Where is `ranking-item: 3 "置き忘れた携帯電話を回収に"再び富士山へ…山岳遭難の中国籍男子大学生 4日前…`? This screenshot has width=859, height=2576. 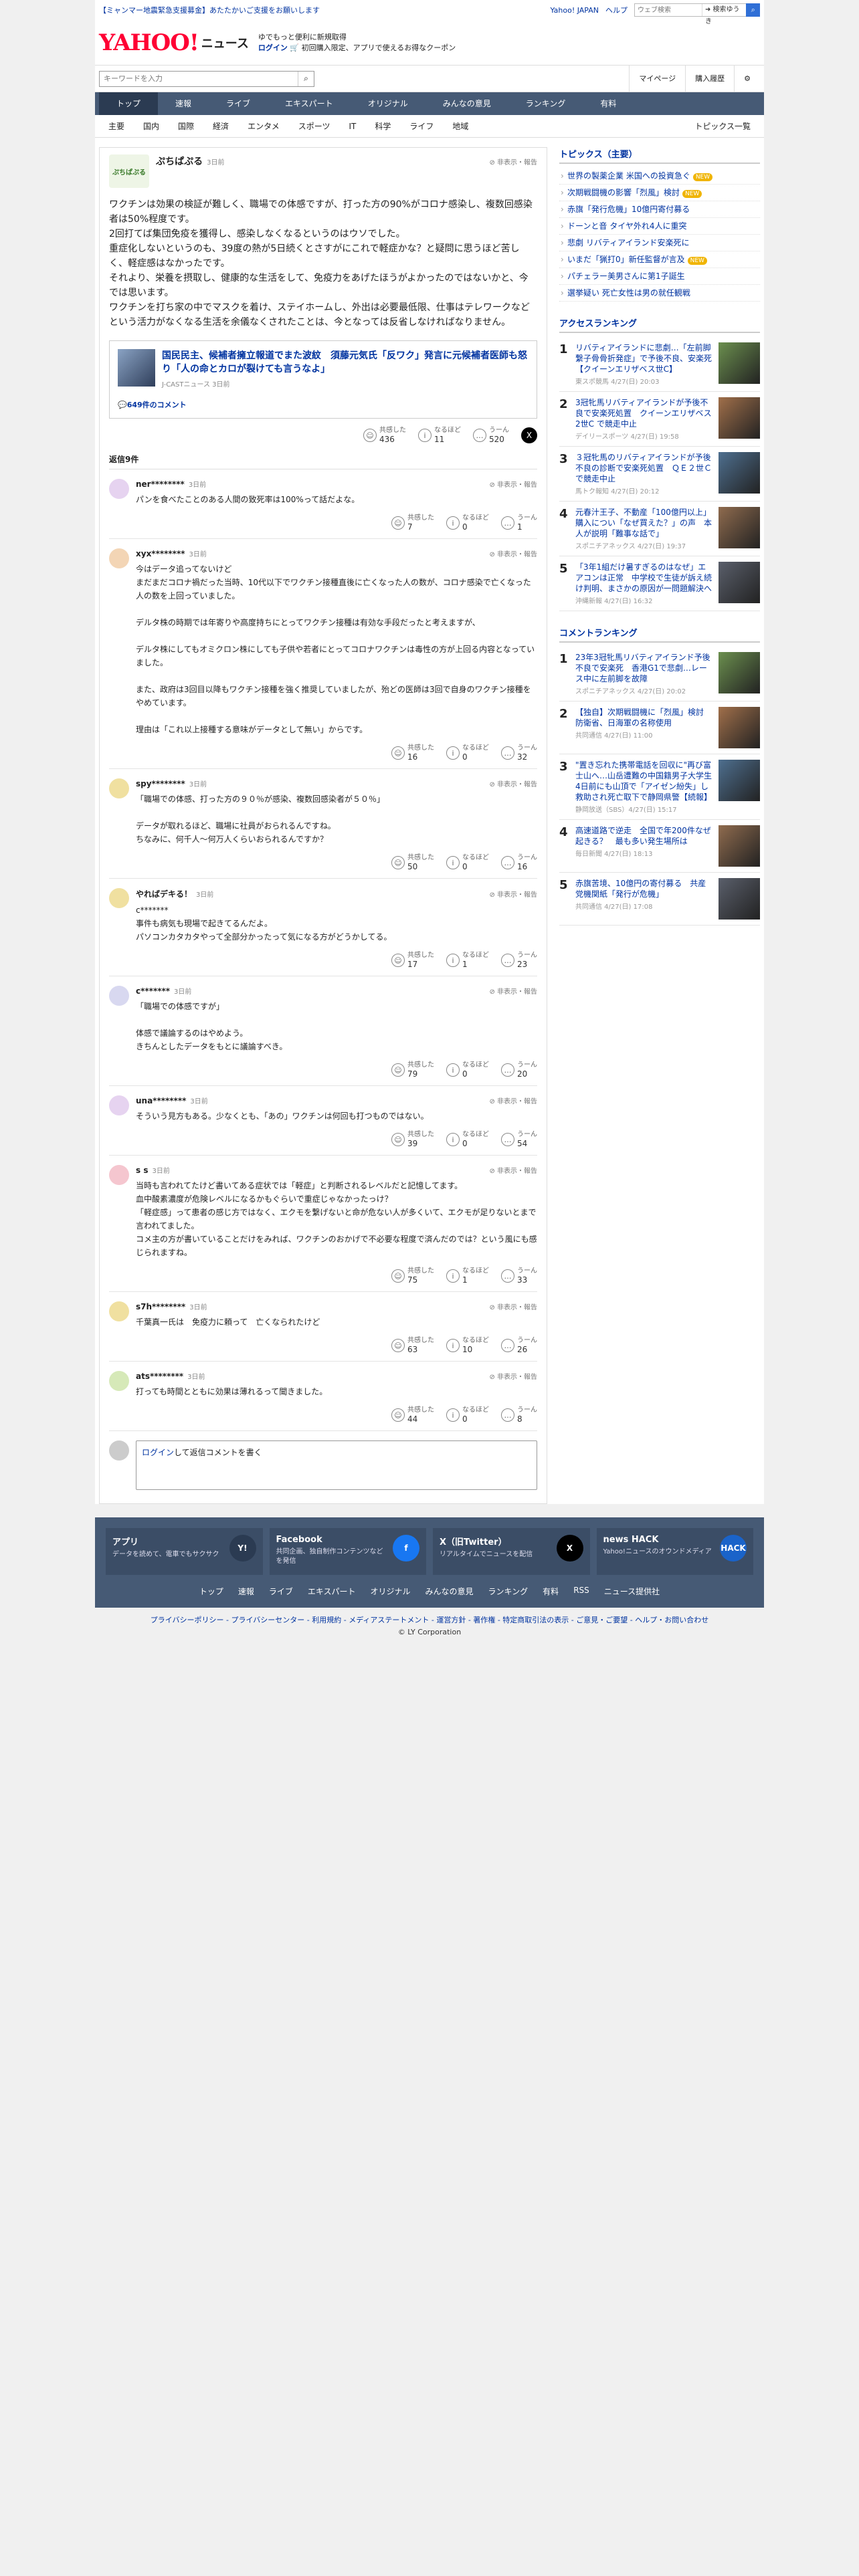
ranking-item: 3 "置き忘れた携帯電話を回収に"再び富士山へ…山岳遭難の中国籍男子大学生 4日前… is located at coordinates (660, 787).